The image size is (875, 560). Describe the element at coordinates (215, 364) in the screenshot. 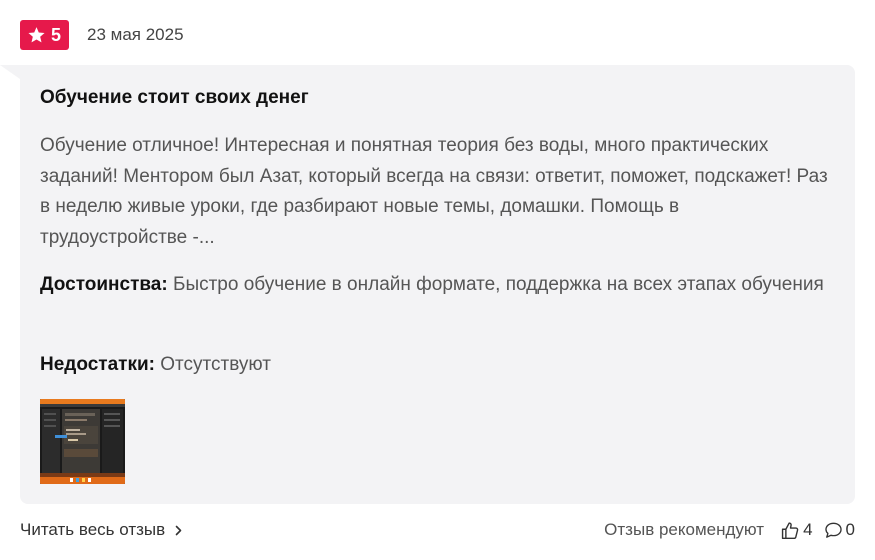

I see `cons-text: Отсутствуют` at that location.